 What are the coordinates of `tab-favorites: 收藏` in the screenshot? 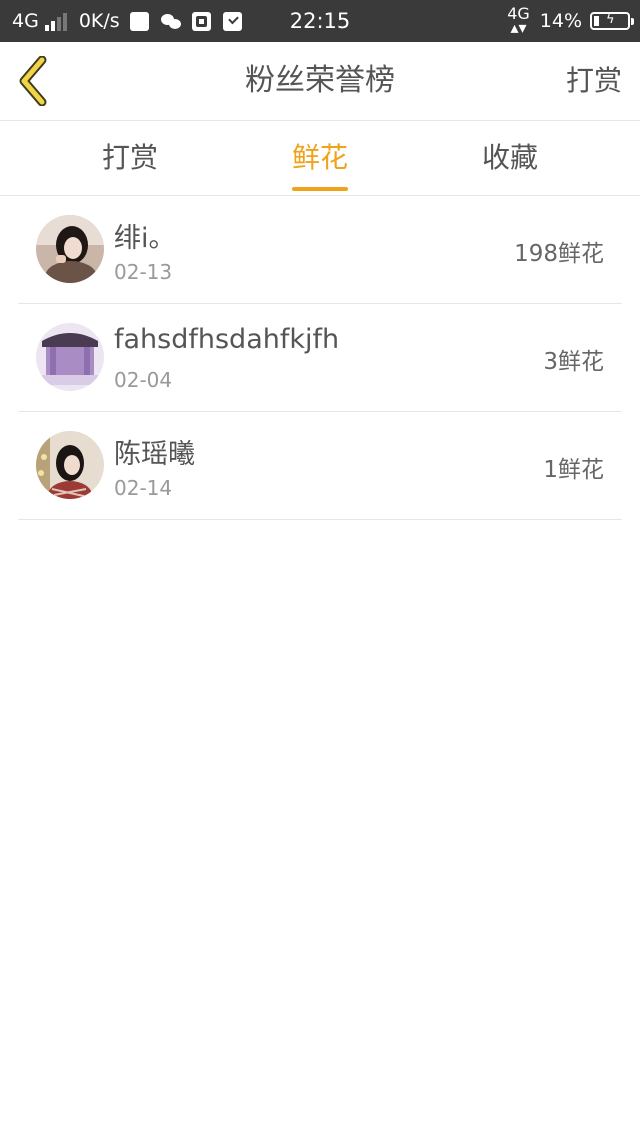 It's located at (510, 158).